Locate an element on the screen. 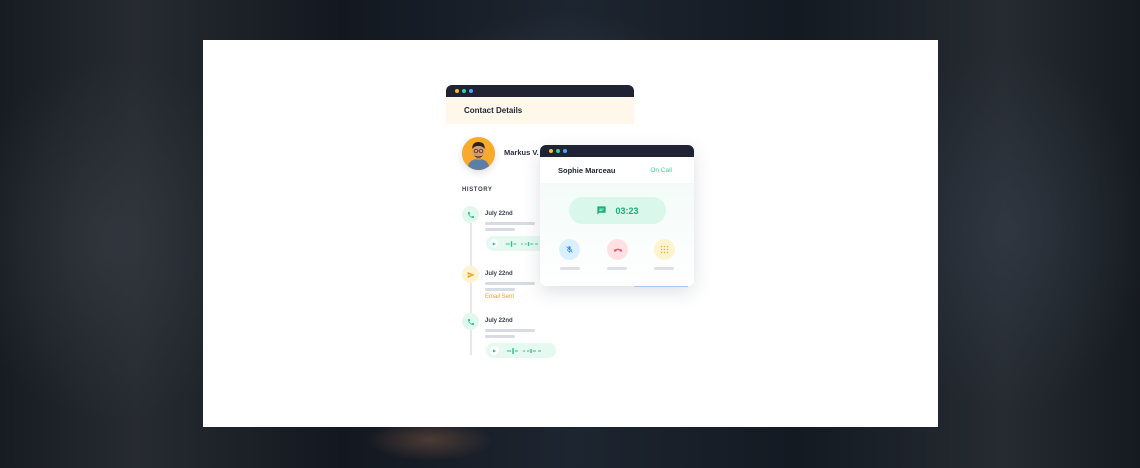 The width and height of the screenshot is (1140, 468). history-heading: HISTORY is located at coordinates (477, 190).